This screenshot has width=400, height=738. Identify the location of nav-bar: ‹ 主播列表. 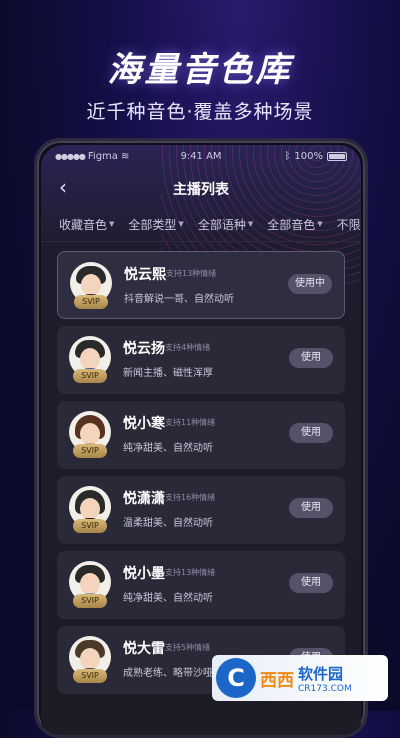
(201, 188).